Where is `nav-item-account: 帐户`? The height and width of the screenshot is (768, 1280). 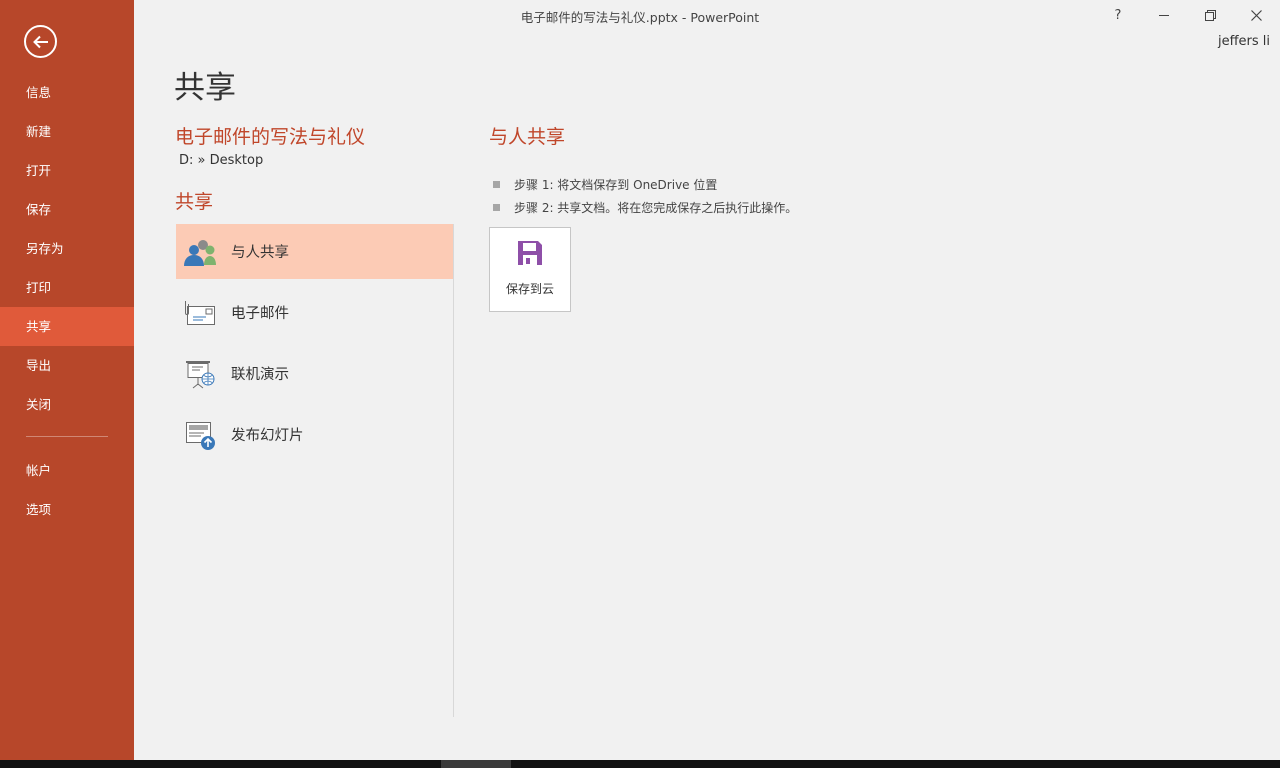
nav-item-account: 帐户 is located at coordinates (67, 470).